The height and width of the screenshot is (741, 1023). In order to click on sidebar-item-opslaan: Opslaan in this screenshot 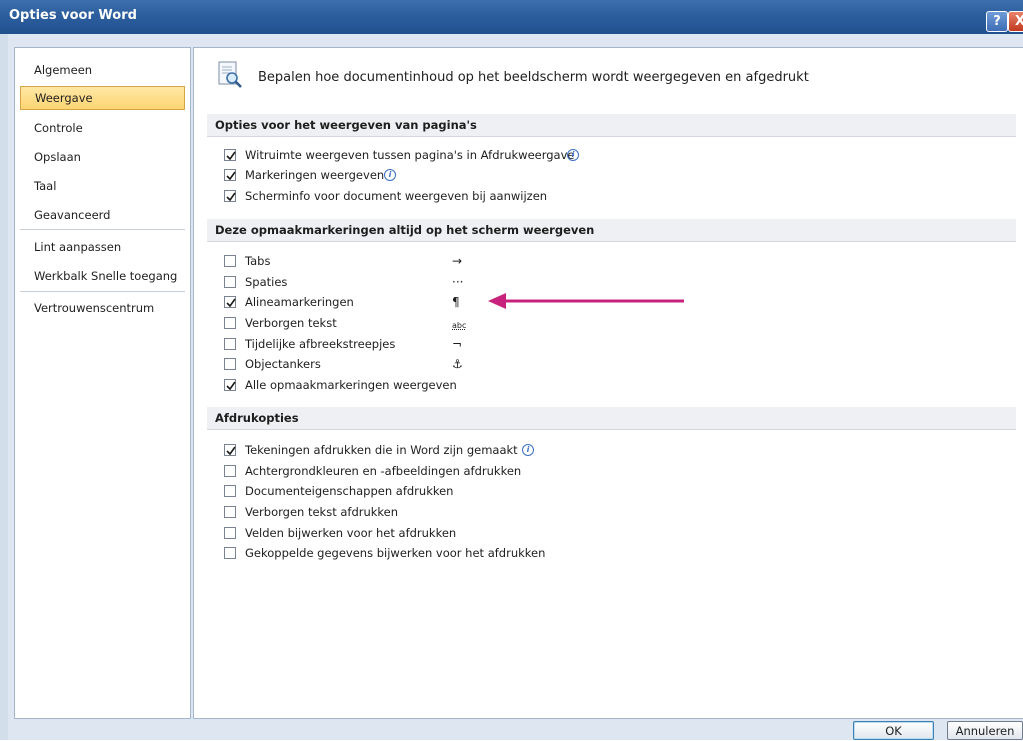, I will do `click(102, 157)`.